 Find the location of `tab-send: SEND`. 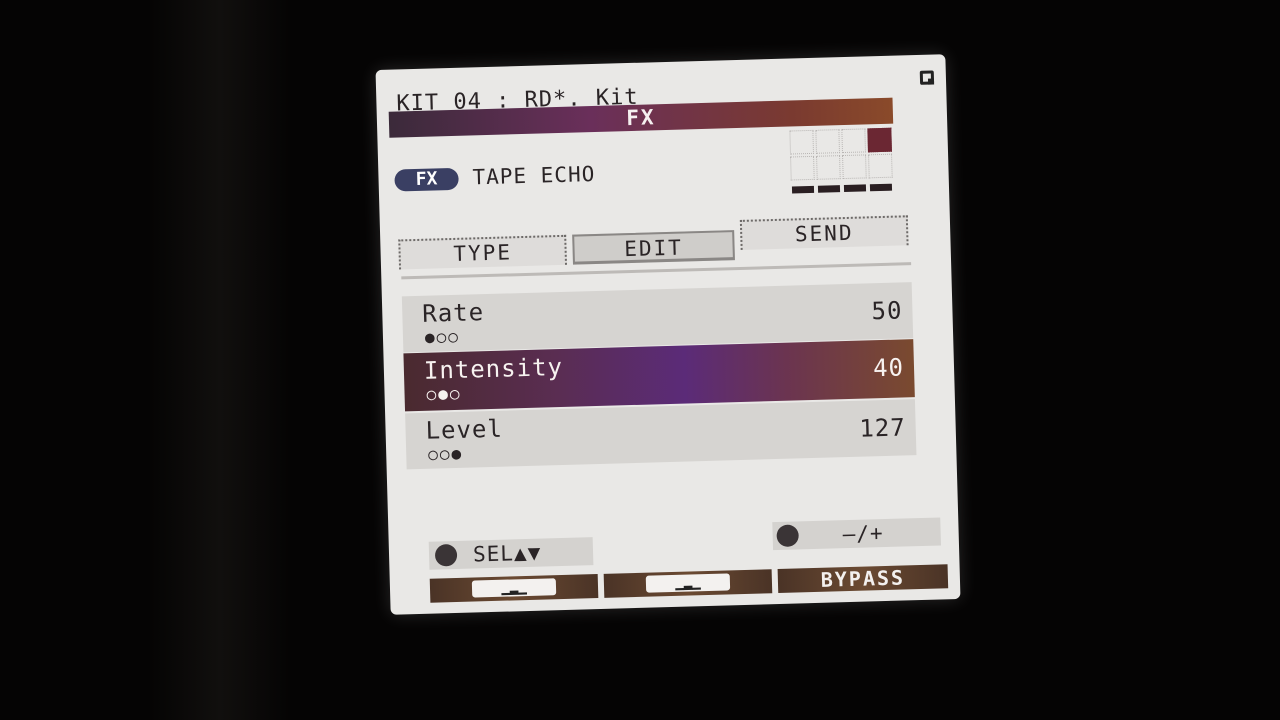

tab-send: SEND is located at coordinates (824, 232).